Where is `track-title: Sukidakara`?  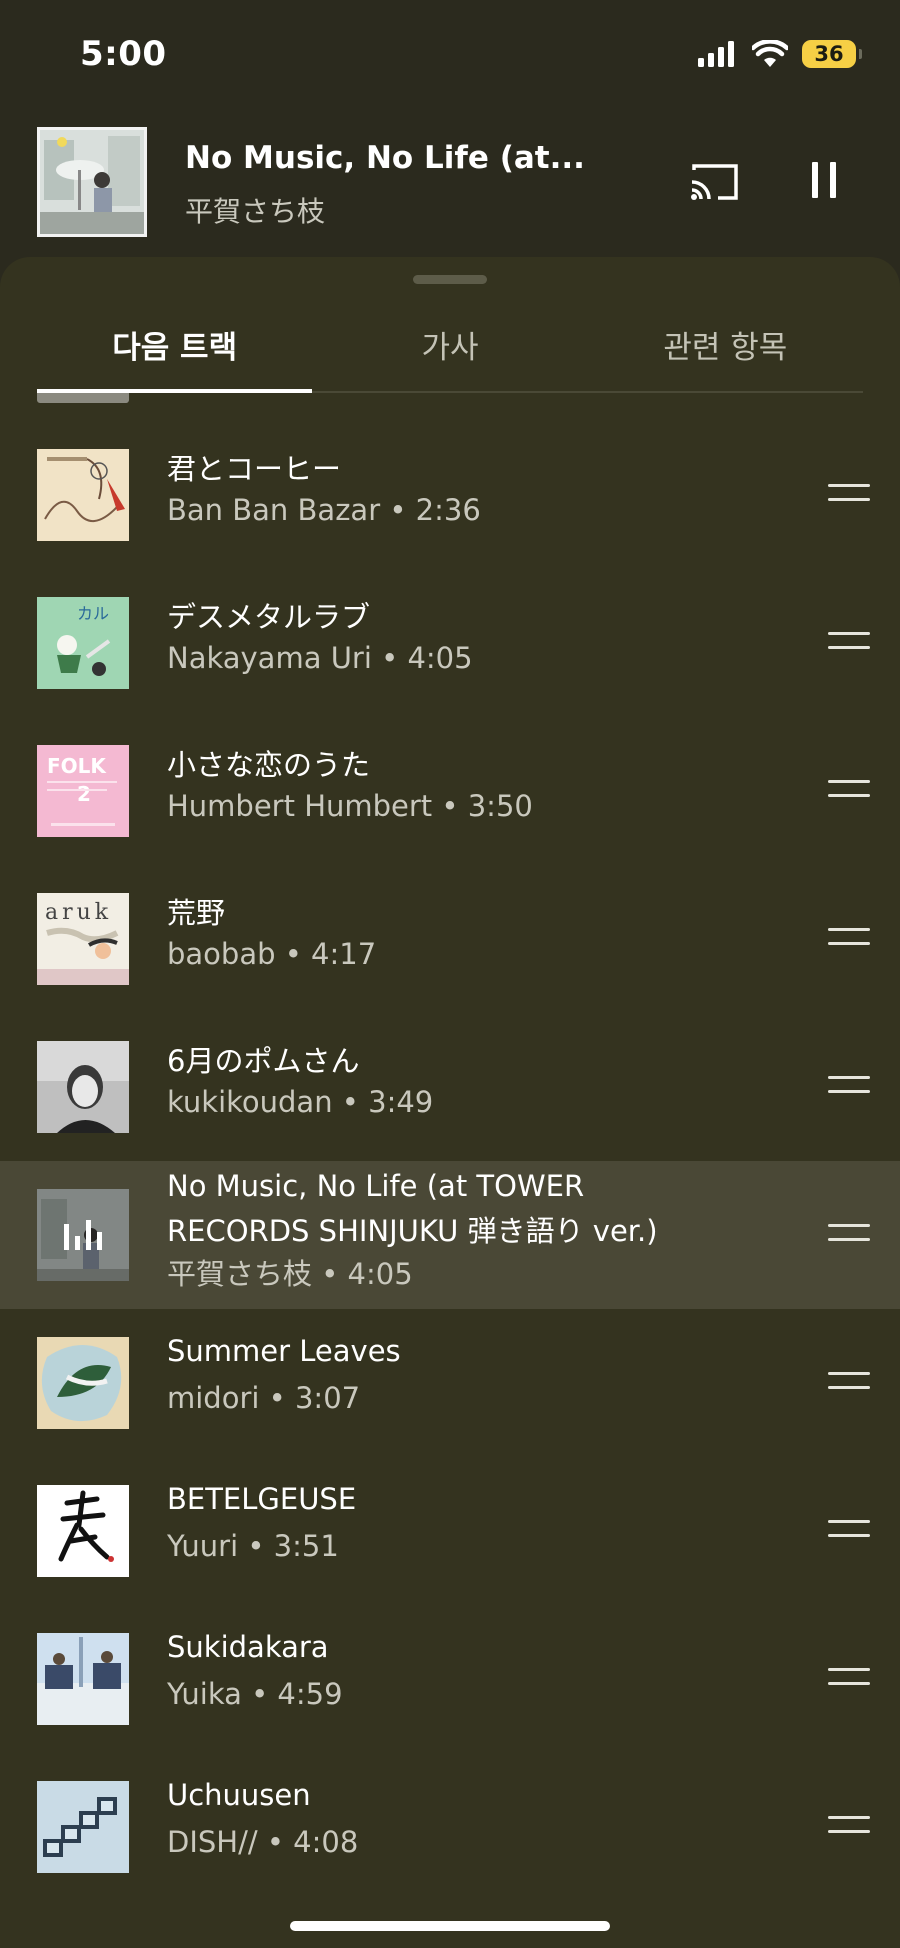
track-title: Sukidakara is located at coordinates (248, 1647).